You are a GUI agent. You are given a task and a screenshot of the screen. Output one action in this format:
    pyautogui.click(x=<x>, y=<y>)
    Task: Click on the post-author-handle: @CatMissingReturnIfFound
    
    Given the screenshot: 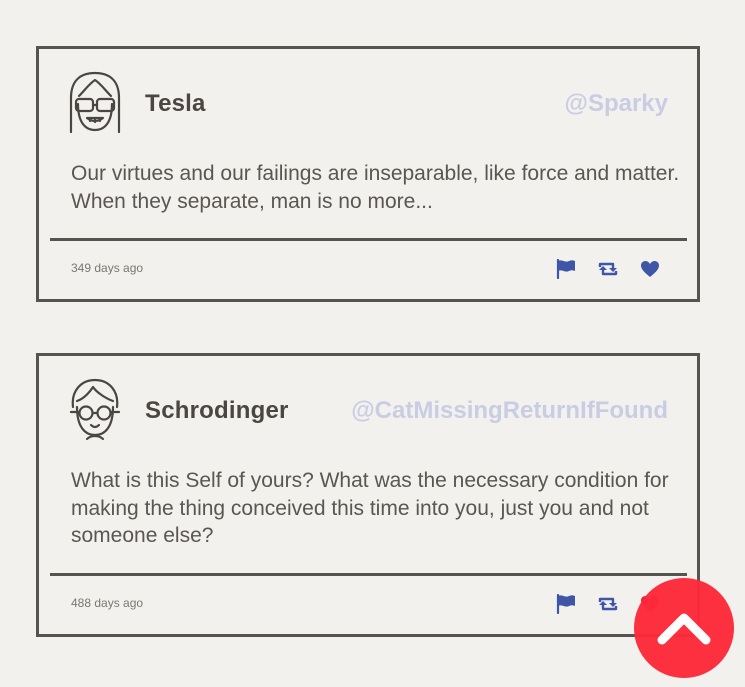 What is the action you would take?
    pyautogui.click(x=509, y=411)
    